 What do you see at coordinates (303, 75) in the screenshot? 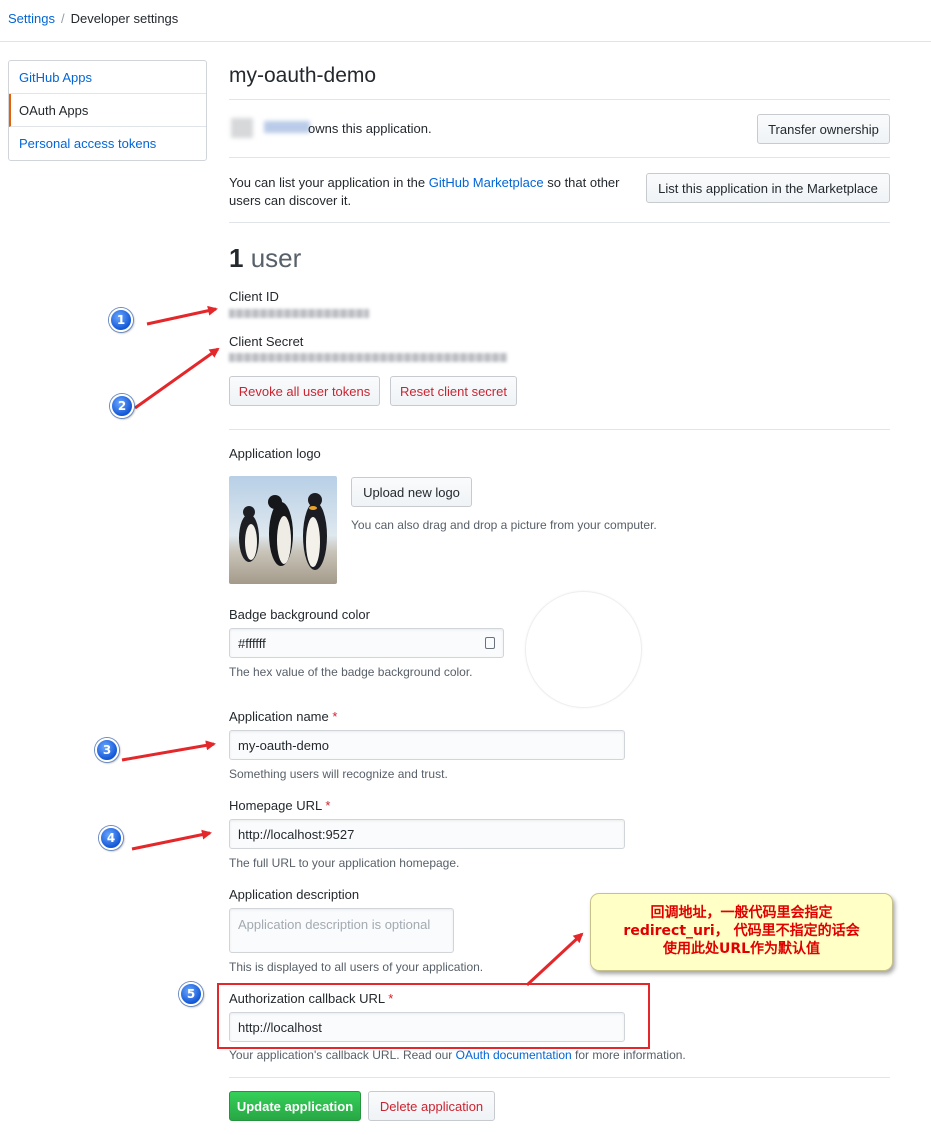
I see `page-title: my-oauth-demo` at bounding box center [303, 75].